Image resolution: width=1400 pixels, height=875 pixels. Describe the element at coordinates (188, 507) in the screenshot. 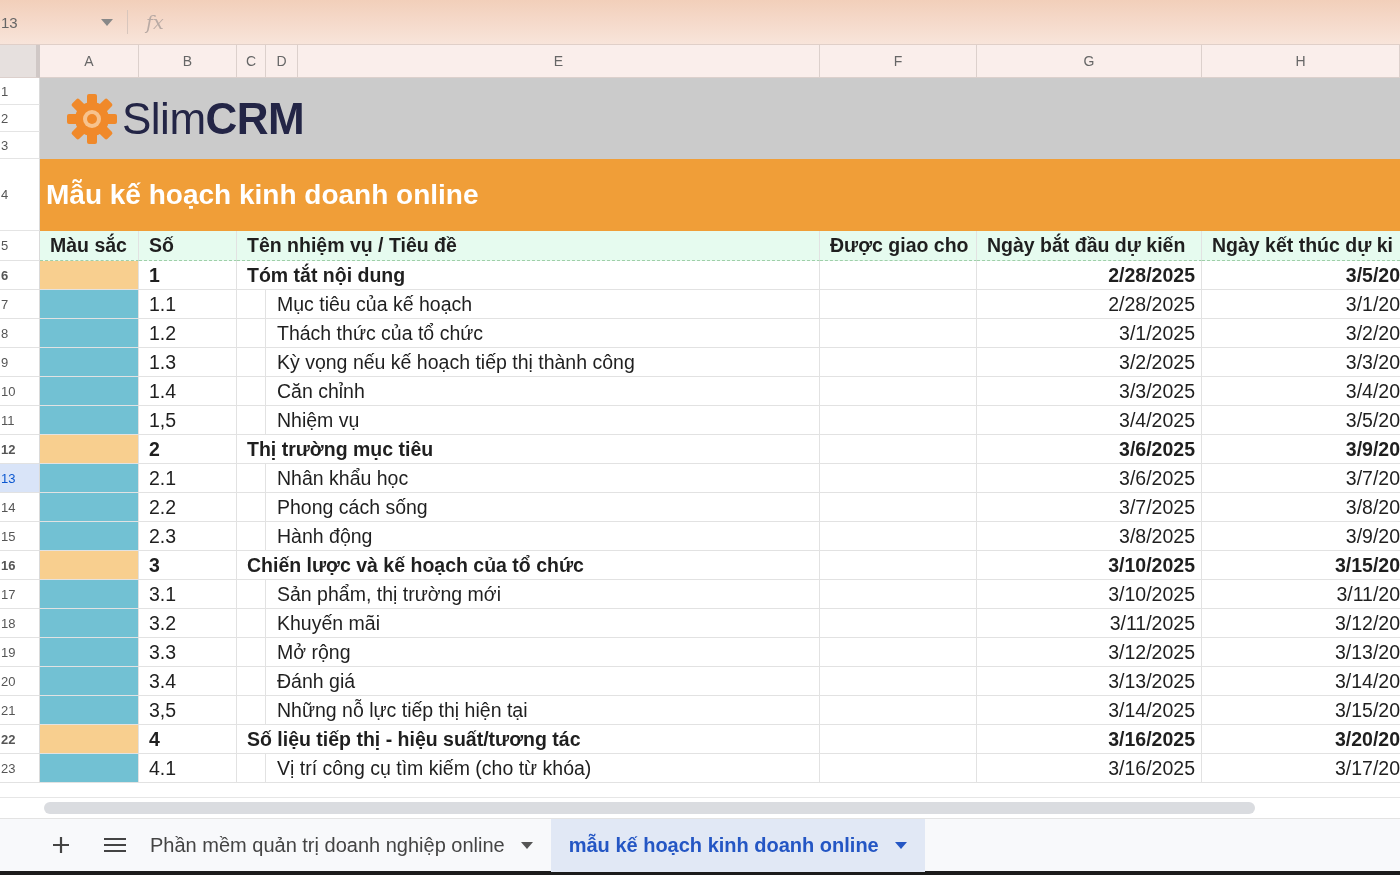

I see `table-cell: 2.2` at that location.